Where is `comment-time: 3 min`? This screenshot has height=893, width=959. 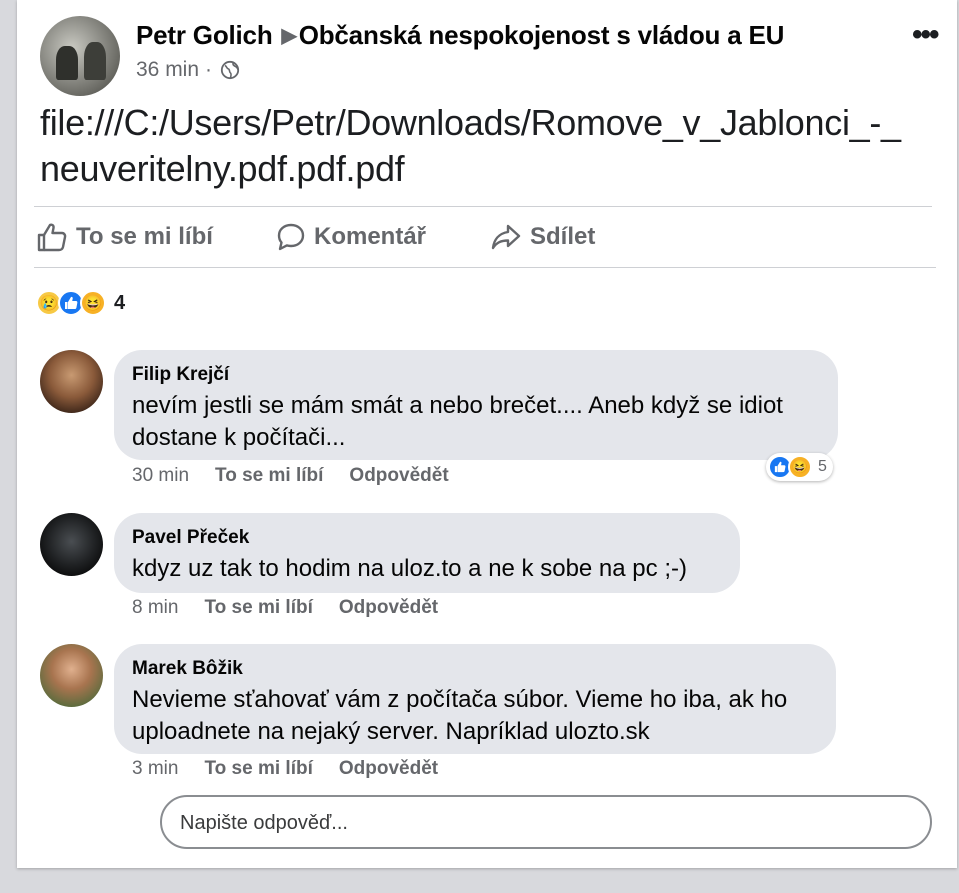 comment-time: 3 min is located at coordinates (155, 769).